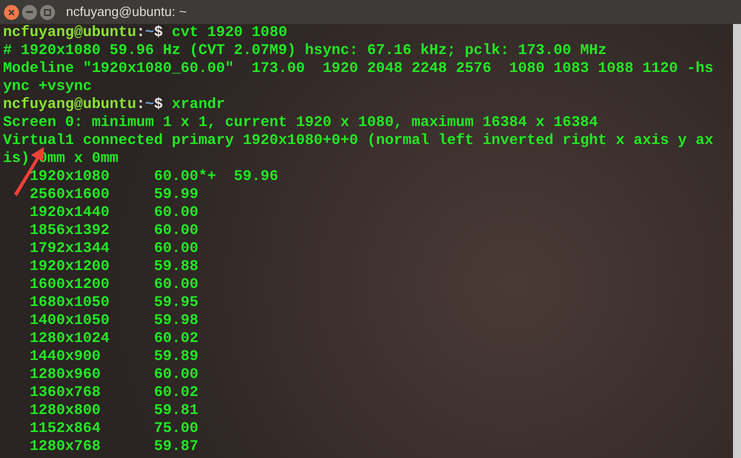  Describe the element at coordinates (70, 195) in the screenshot. I see `mode-resolution: 2560x1600` at that location.